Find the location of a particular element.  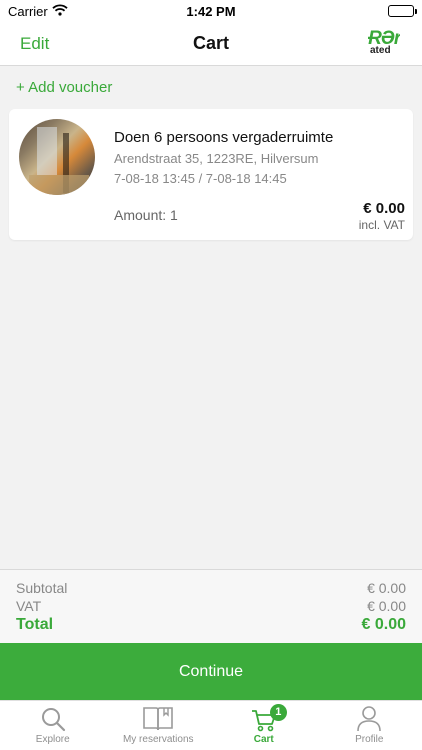

subtotal-row: Subtotal € 0.00 is located at coordinates (211, 588).